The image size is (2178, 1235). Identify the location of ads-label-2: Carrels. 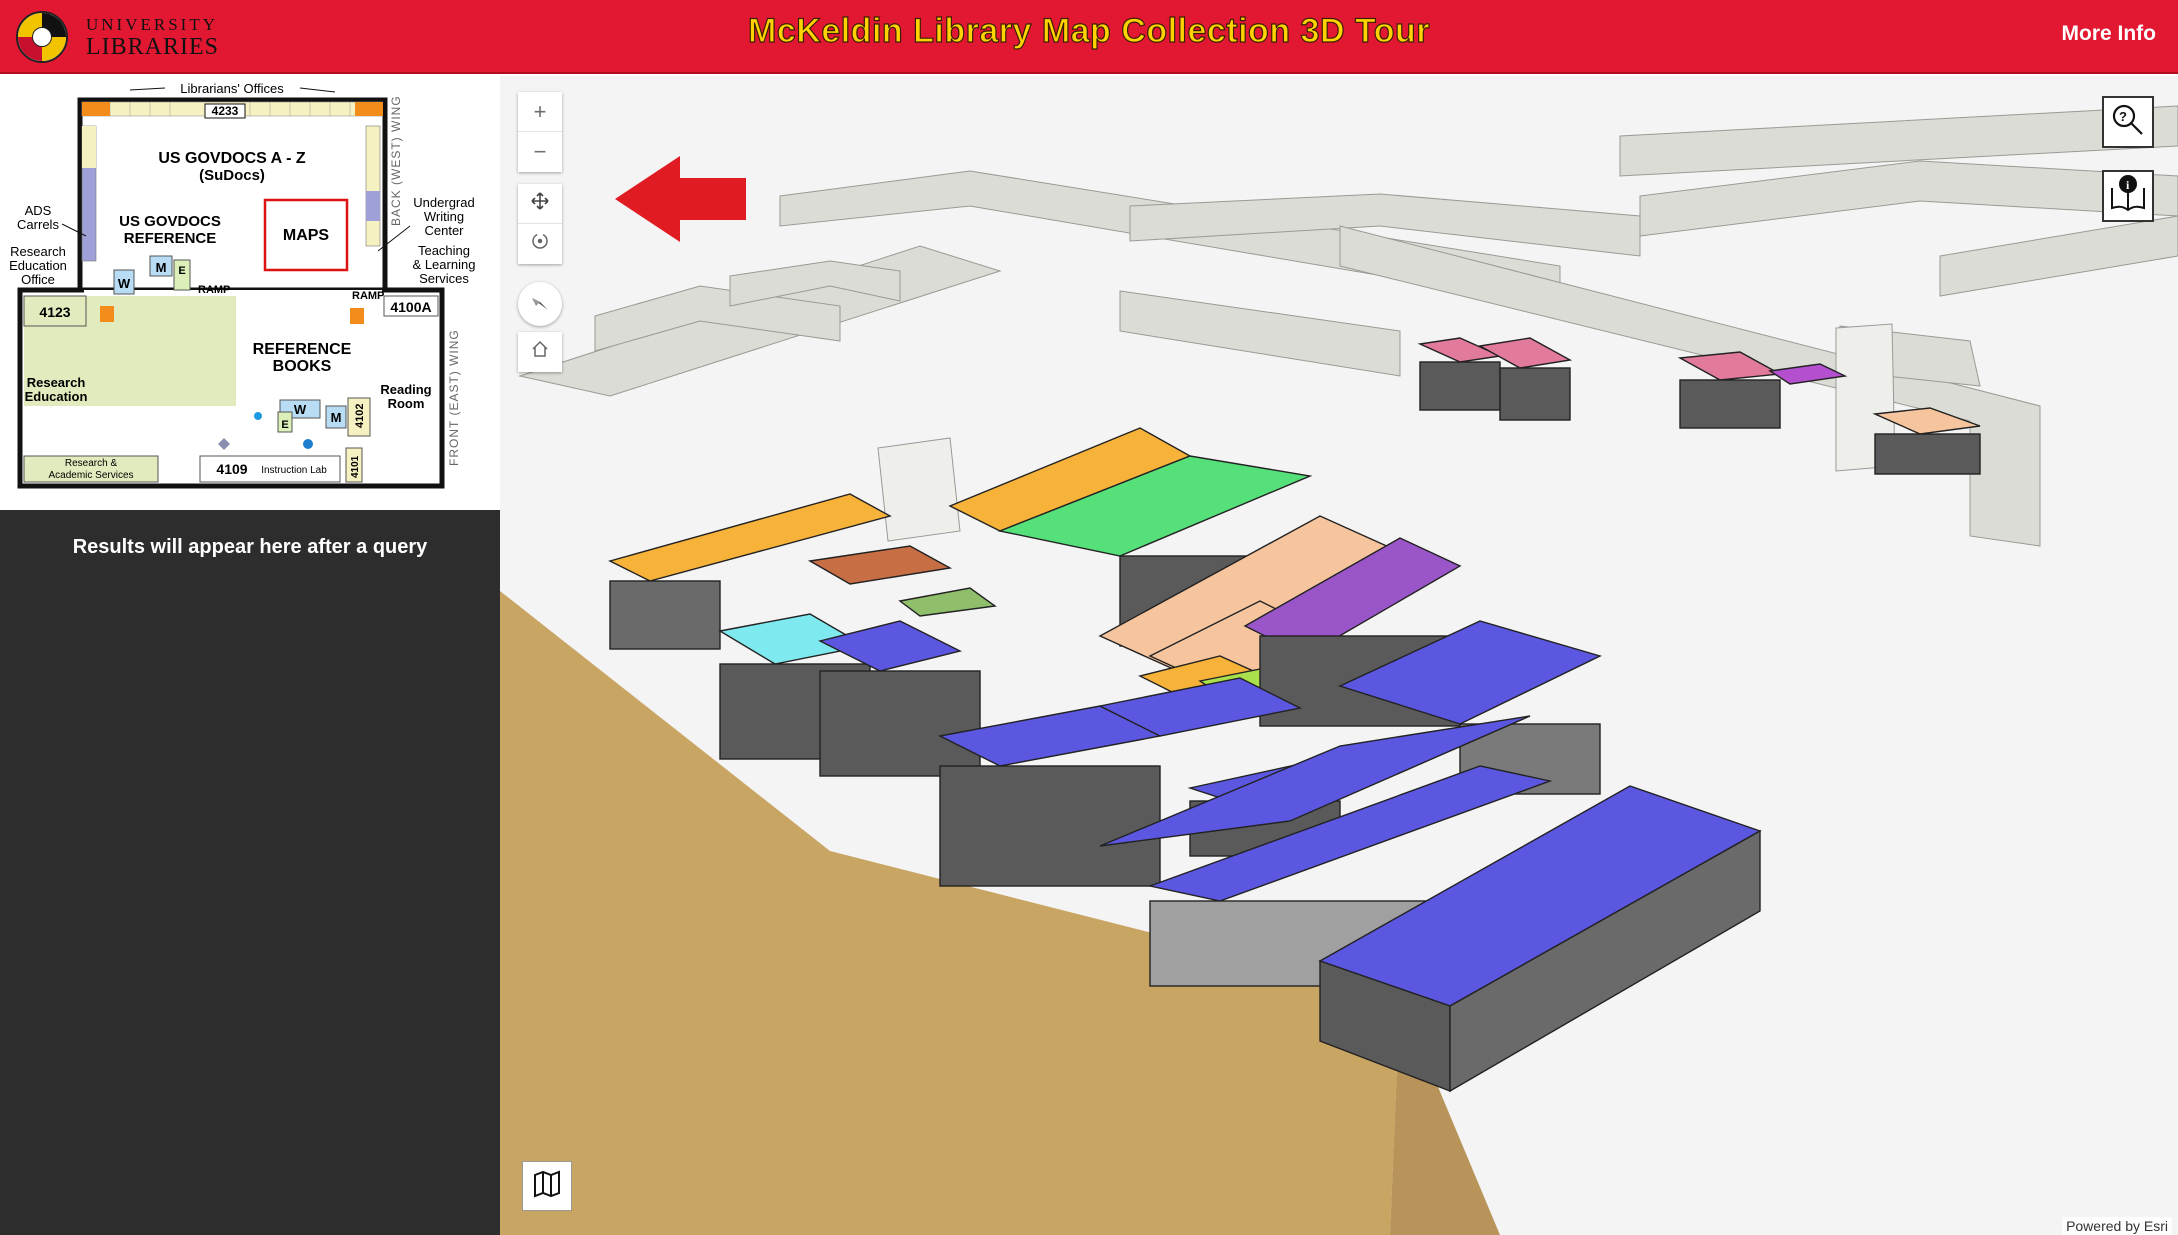
(38, 224).